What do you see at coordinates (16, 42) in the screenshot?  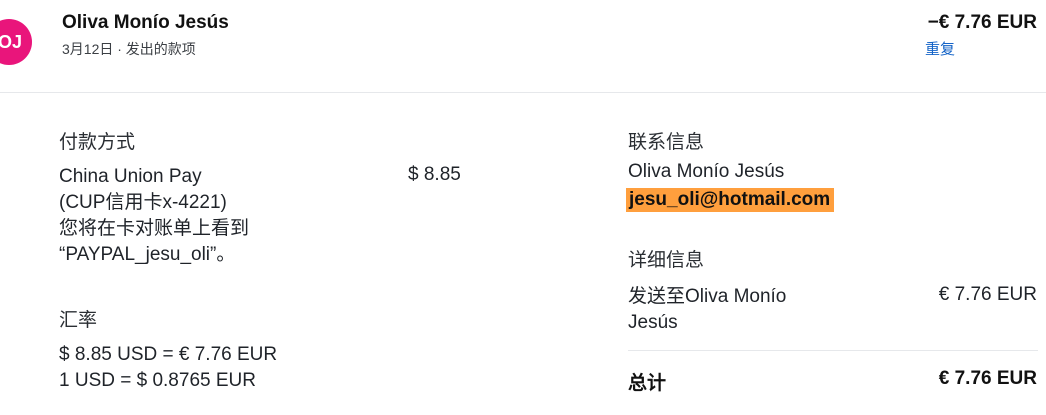 I see `avatar: OJ` at bounding box center [16, 42].